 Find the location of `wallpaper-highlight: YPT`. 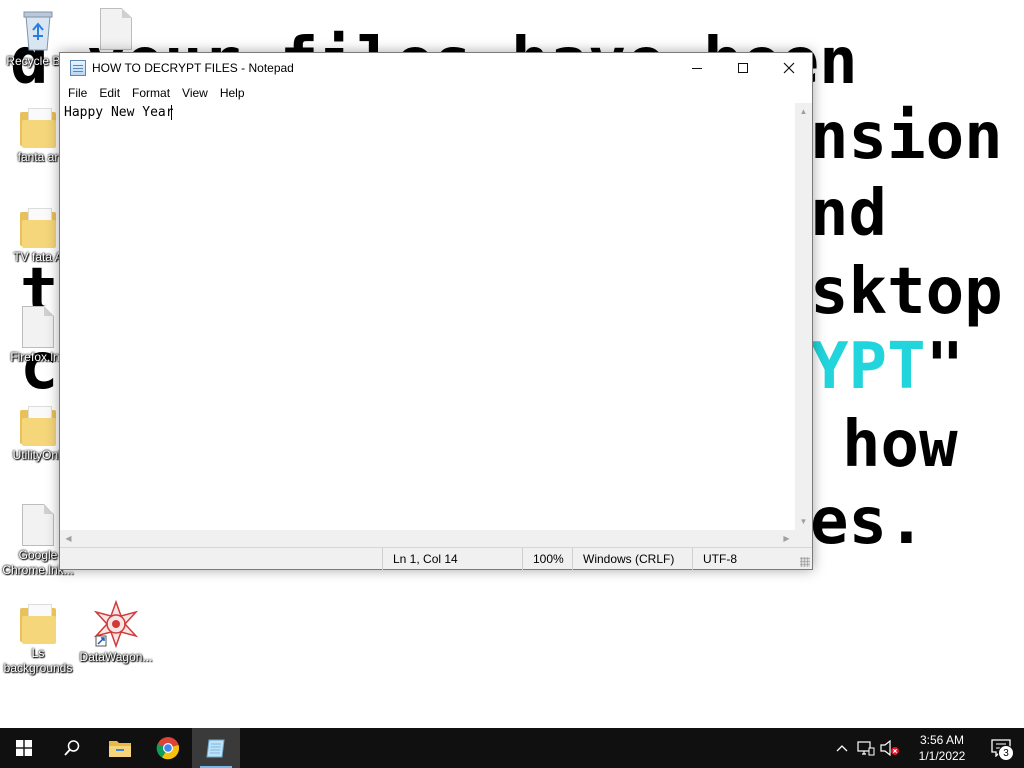

wallpaper-highlight: YPT is located at coordinates (868, 367).